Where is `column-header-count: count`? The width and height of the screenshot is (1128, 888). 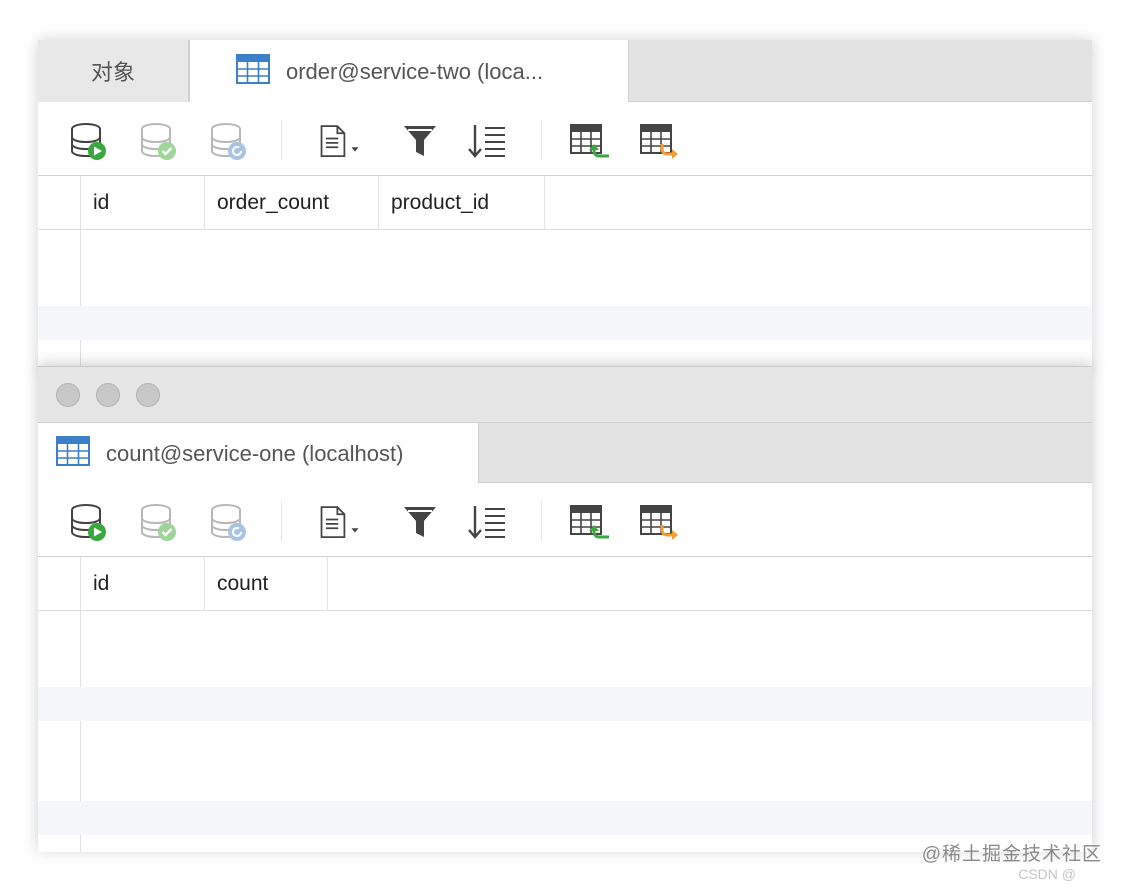 column-header-count: count is located at coordinates (266, 584).